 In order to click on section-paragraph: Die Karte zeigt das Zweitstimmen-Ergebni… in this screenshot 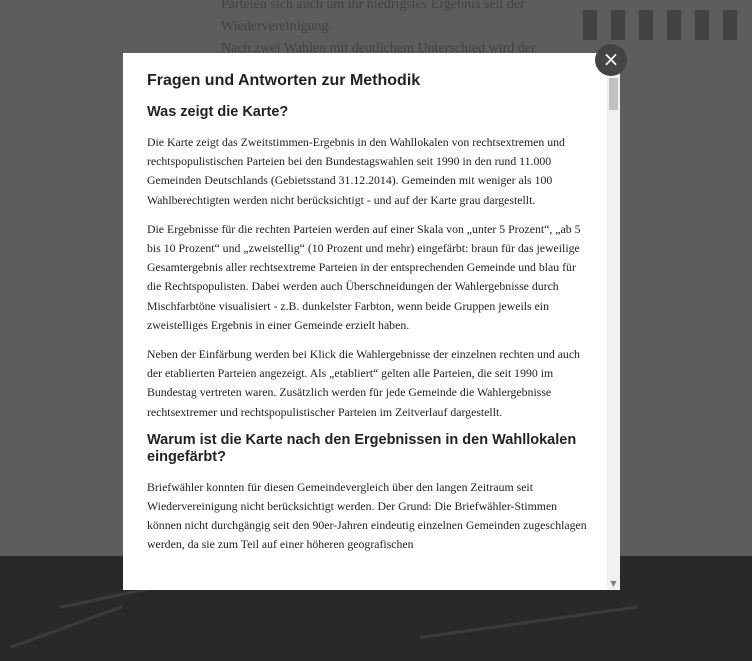, I will do `click(356, 171)`.